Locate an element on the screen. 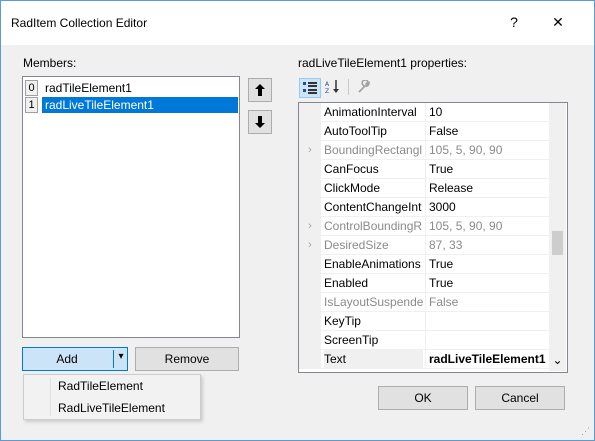 The image size is (595, 441). property-value: 3000 is located at coordinates (489, 207).